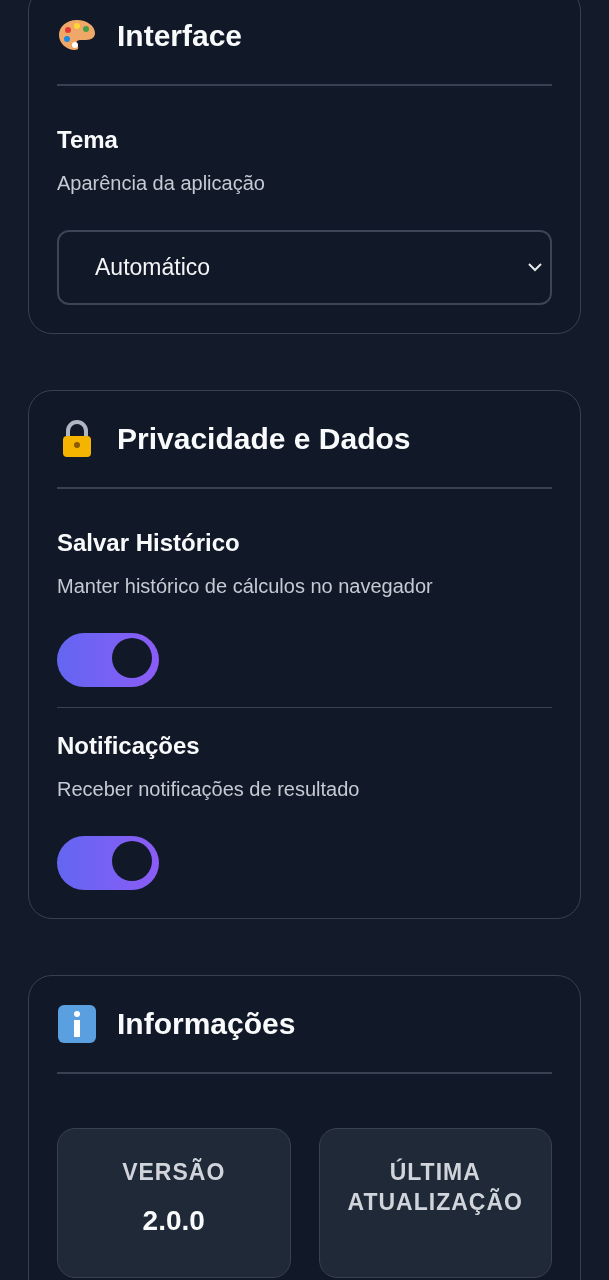 The width and height of the screenshot is (609, 1280). What do you see at coordinates (535, 267) in the screenshot?
I see `chevron-icon` at bounding box center [535, 267].